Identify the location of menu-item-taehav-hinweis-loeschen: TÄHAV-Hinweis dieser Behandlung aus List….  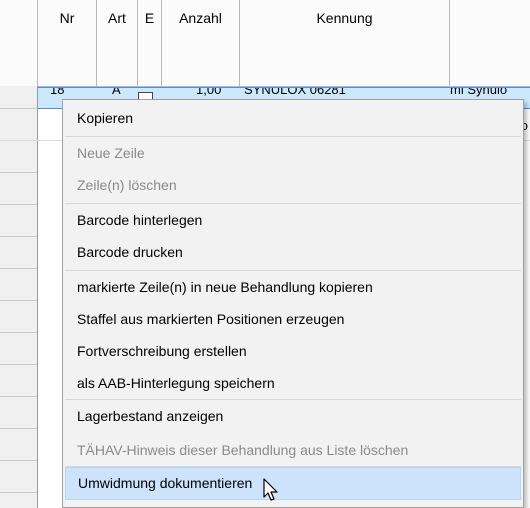
(293, 450).